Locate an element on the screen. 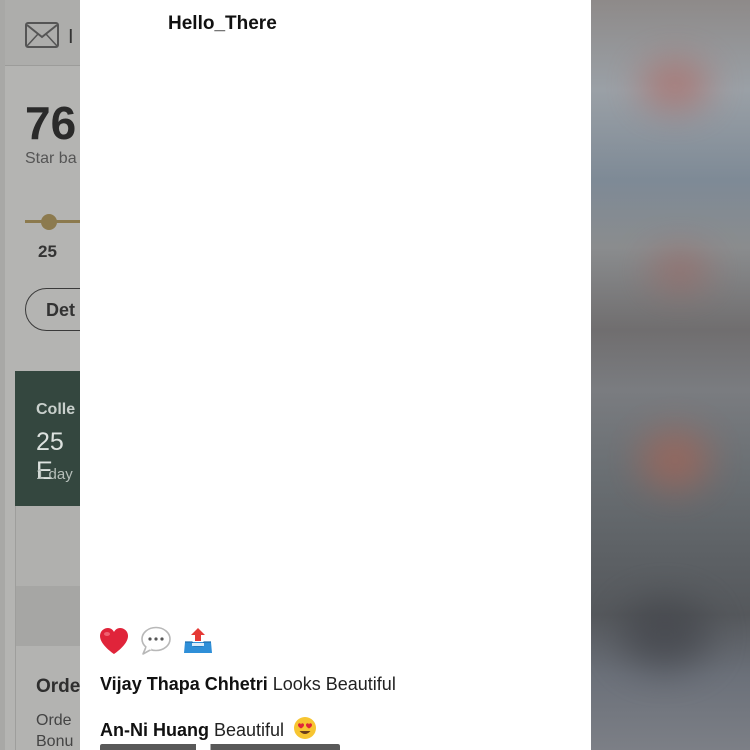 Image resolution: width=750 pixels, height=750 pixels. comment-text: Looks Beautiful is located at coordinates (334, 684).